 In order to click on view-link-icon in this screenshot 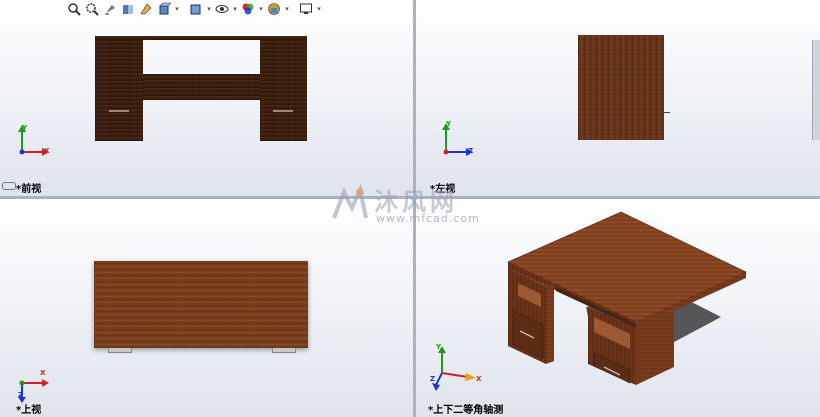, I will do `click(9, 186)`.